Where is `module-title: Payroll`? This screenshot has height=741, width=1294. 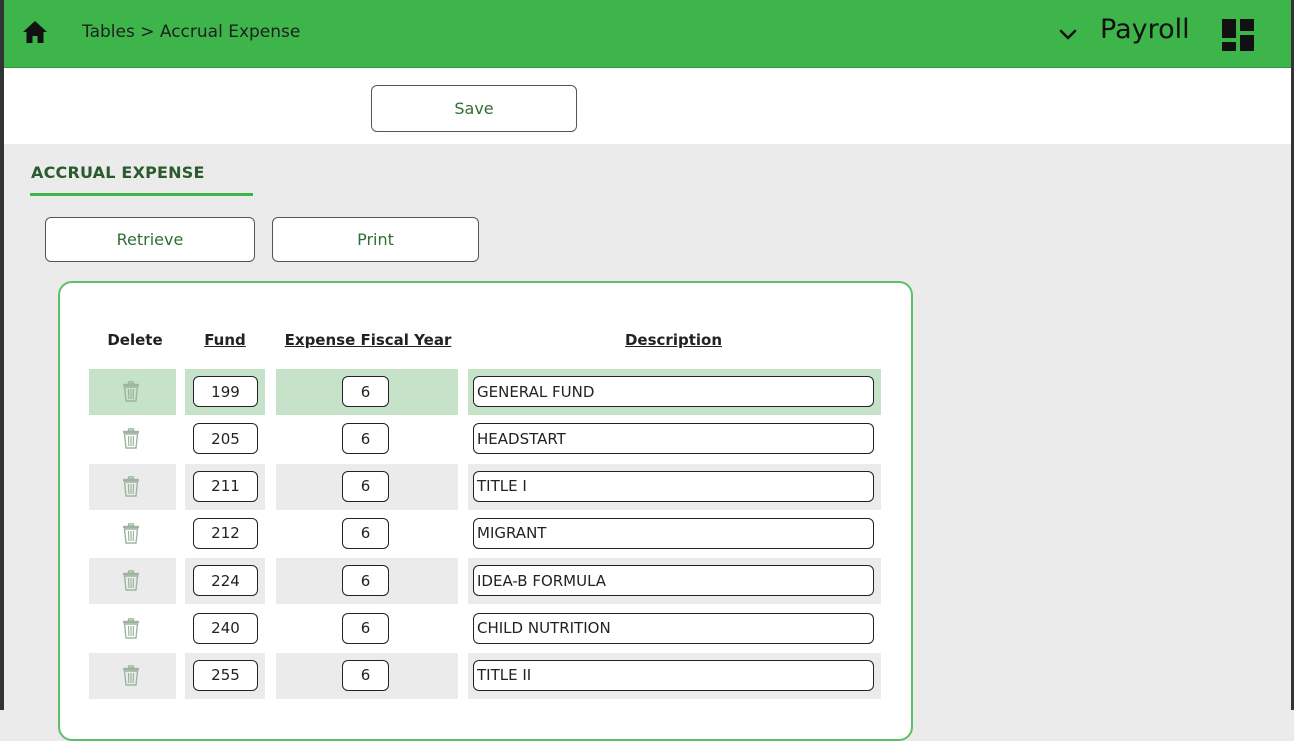
module-title: Payroll is located at coordinates (1145, 29).